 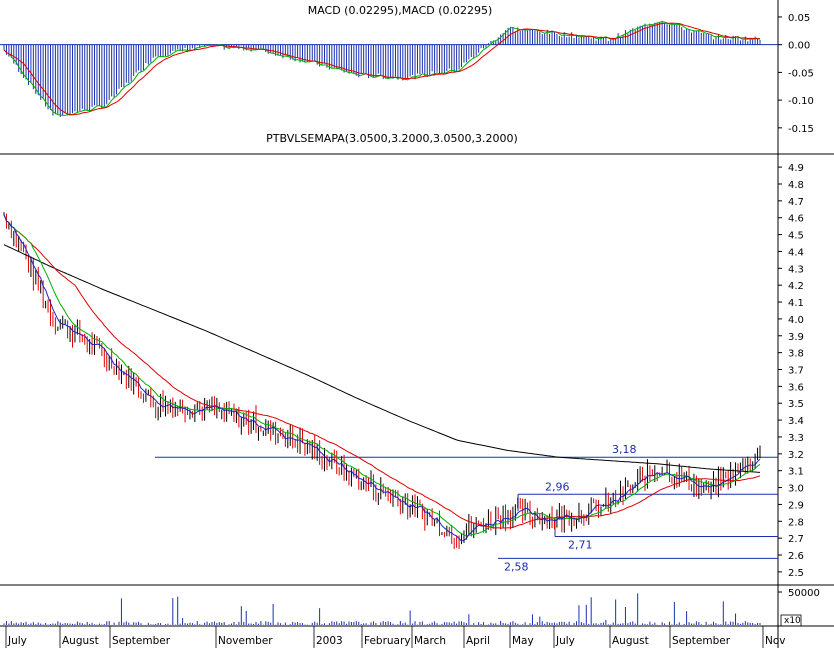 What do you see at coordinates (796, 303) in the screenshot?
I see `price-tick-label: 4.1` at bounding box center [796, 303].